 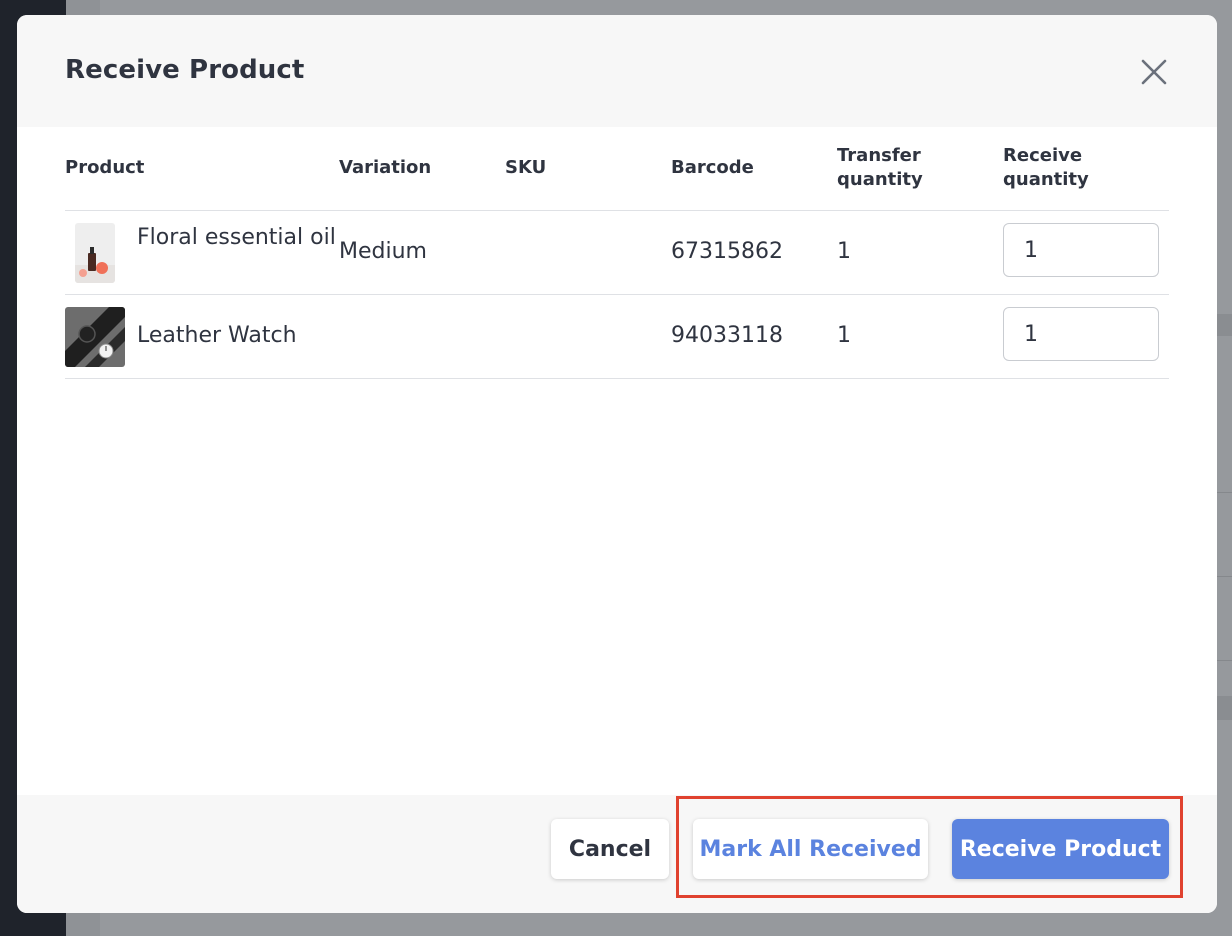 I want to click on product-name: Floral essential oil, so click(x=236, y=237).